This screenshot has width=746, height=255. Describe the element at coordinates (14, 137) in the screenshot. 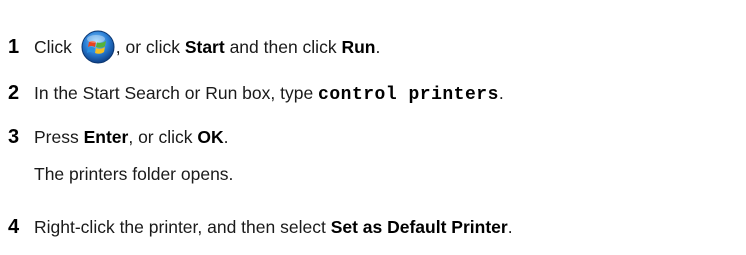

I see `step-number: 3` at that location.